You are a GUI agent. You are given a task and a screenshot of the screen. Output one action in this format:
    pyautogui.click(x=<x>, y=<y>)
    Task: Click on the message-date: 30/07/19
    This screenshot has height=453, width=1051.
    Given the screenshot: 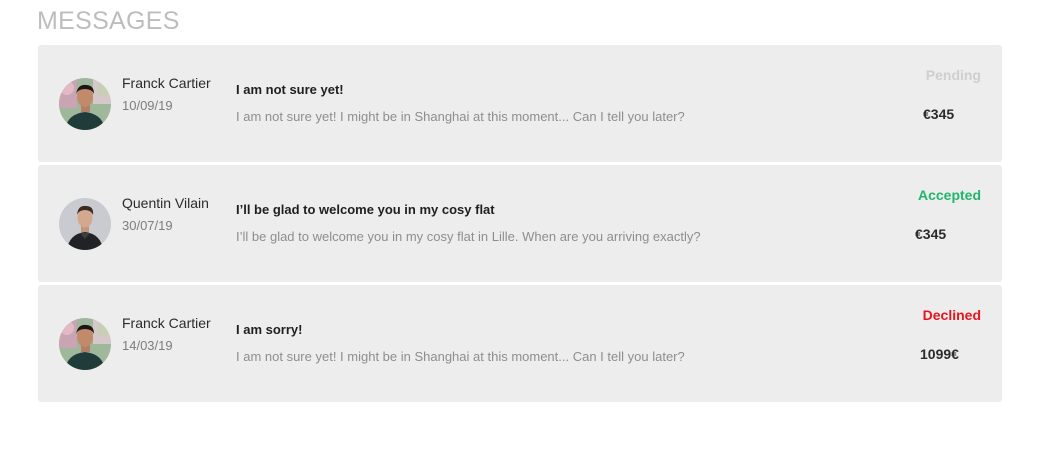 What is the action you would take?
    pyautogui.click(x=147, y=225)
    